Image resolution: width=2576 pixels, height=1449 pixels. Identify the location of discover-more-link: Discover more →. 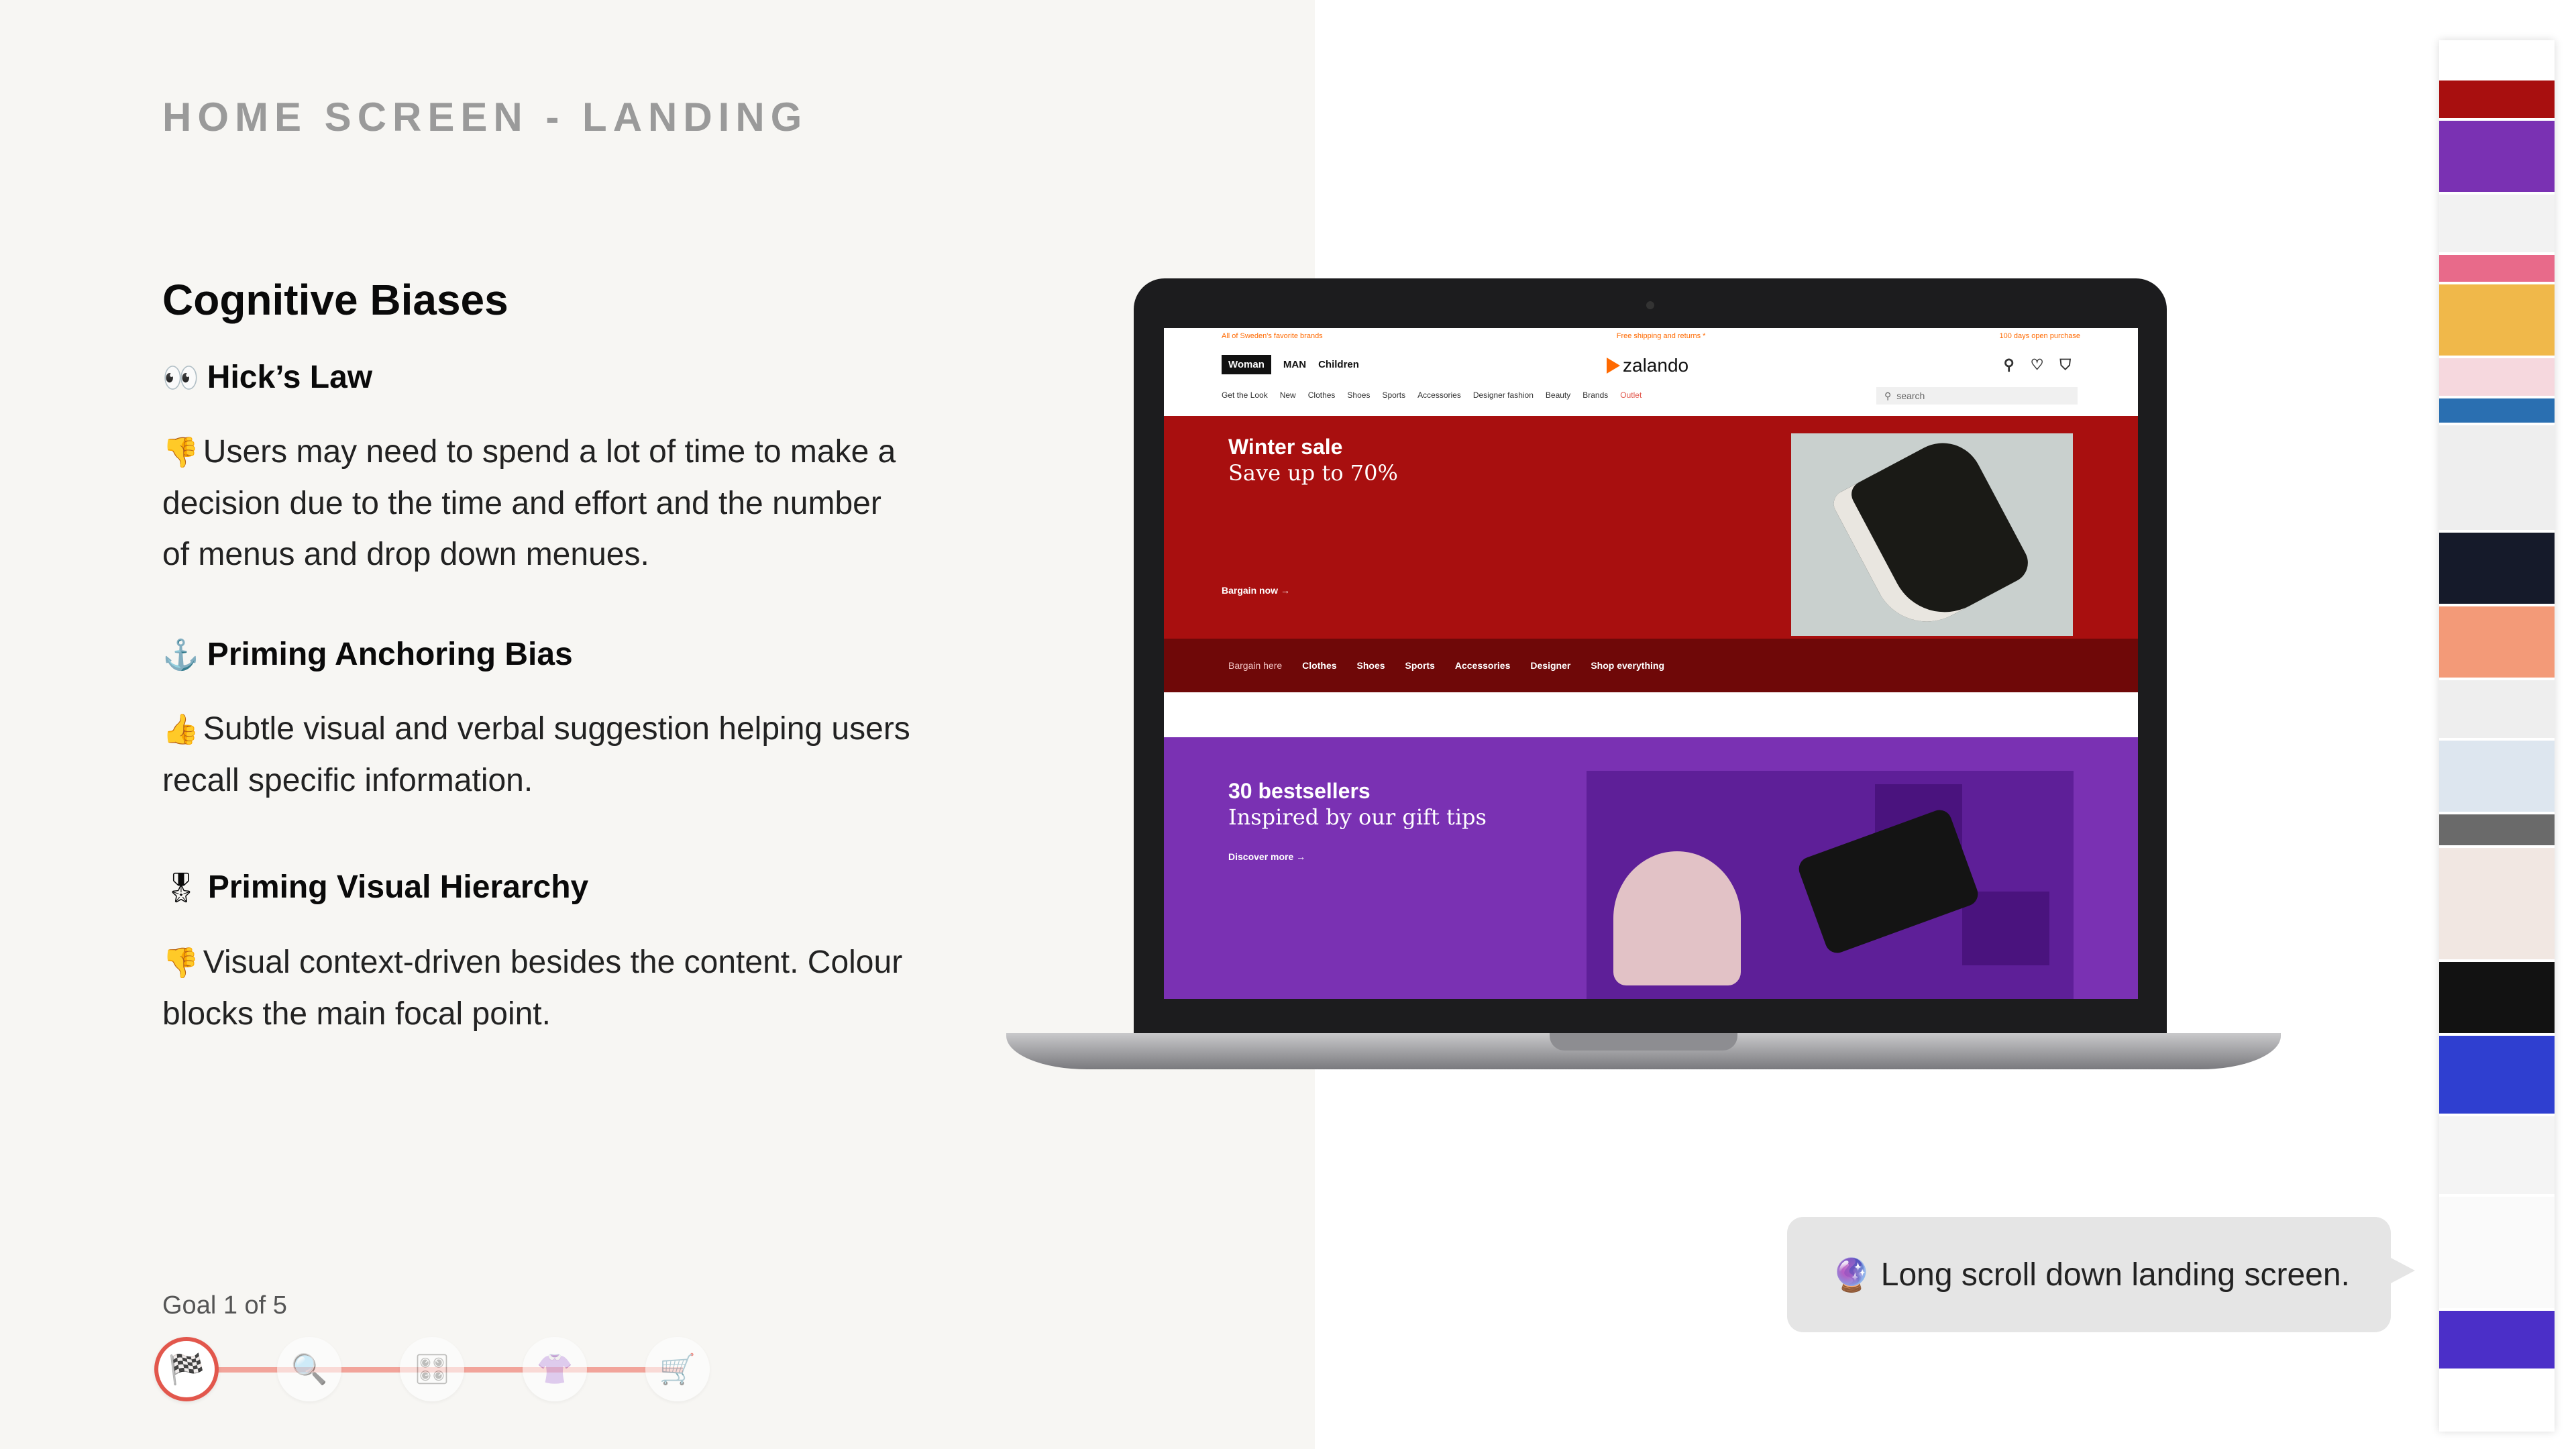
(1266, 856).